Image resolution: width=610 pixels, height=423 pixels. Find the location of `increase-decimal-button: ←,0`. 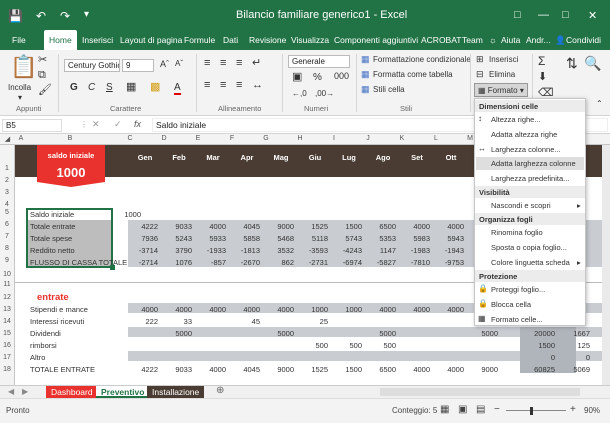

increase-decimal-button: ←,0 is located at coordinates (299, 93).